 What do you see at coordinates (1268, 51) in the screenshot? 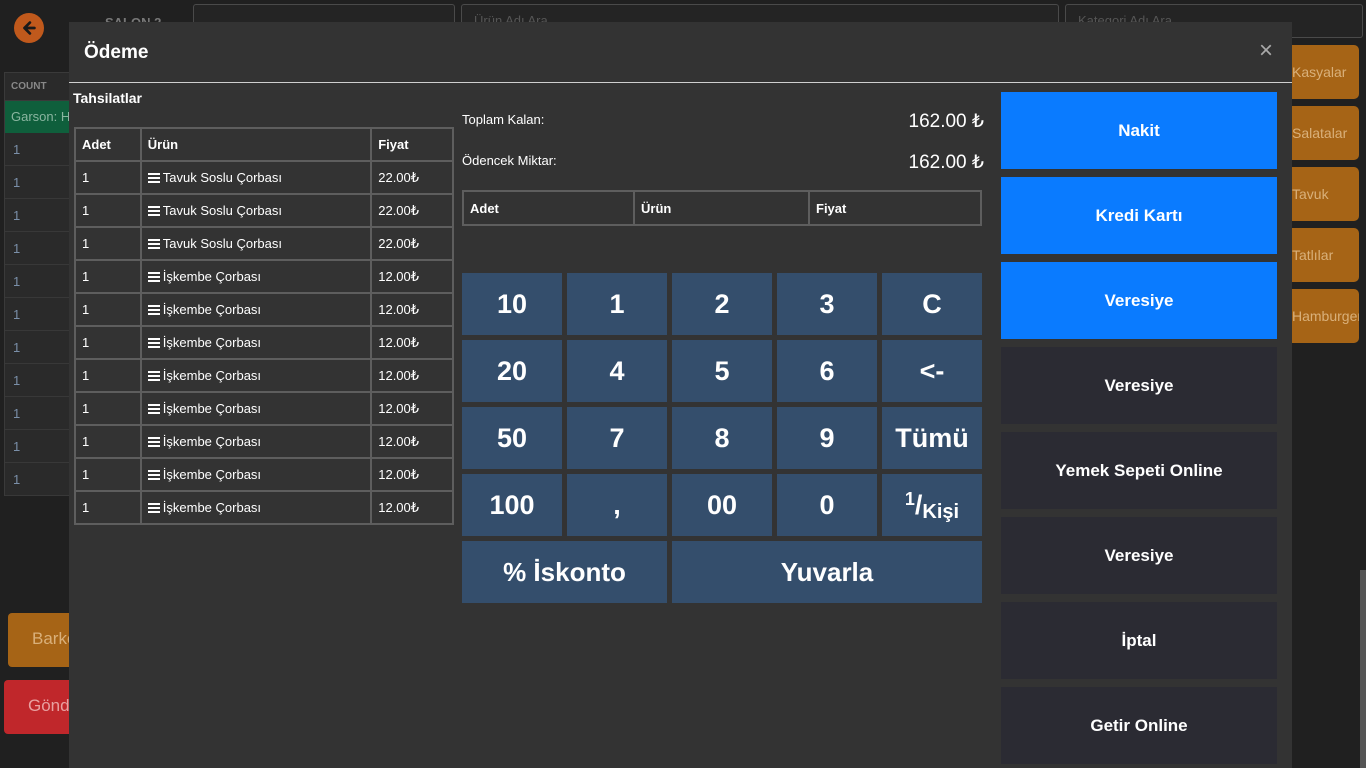
I see `close-icon: ×` at bounding box center [1268, 51].